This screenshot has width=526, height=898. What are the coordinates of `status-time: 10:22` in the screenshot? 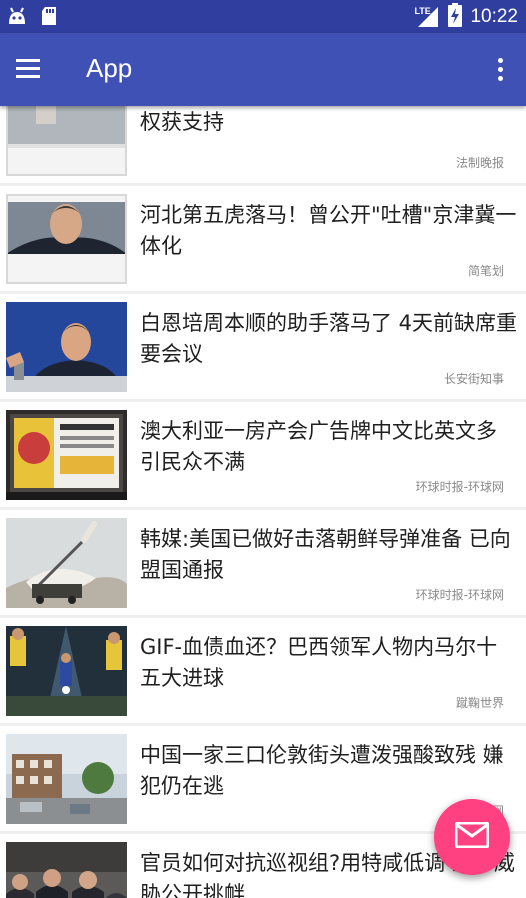 It's located at (494, 16).